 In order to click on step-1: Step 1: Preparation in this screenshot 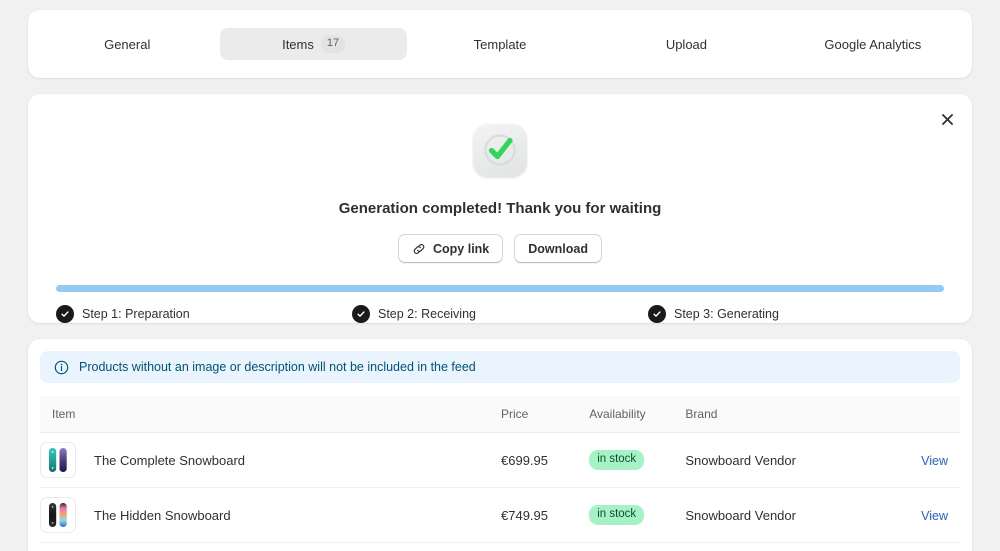, I will do `click(204, 314)`.